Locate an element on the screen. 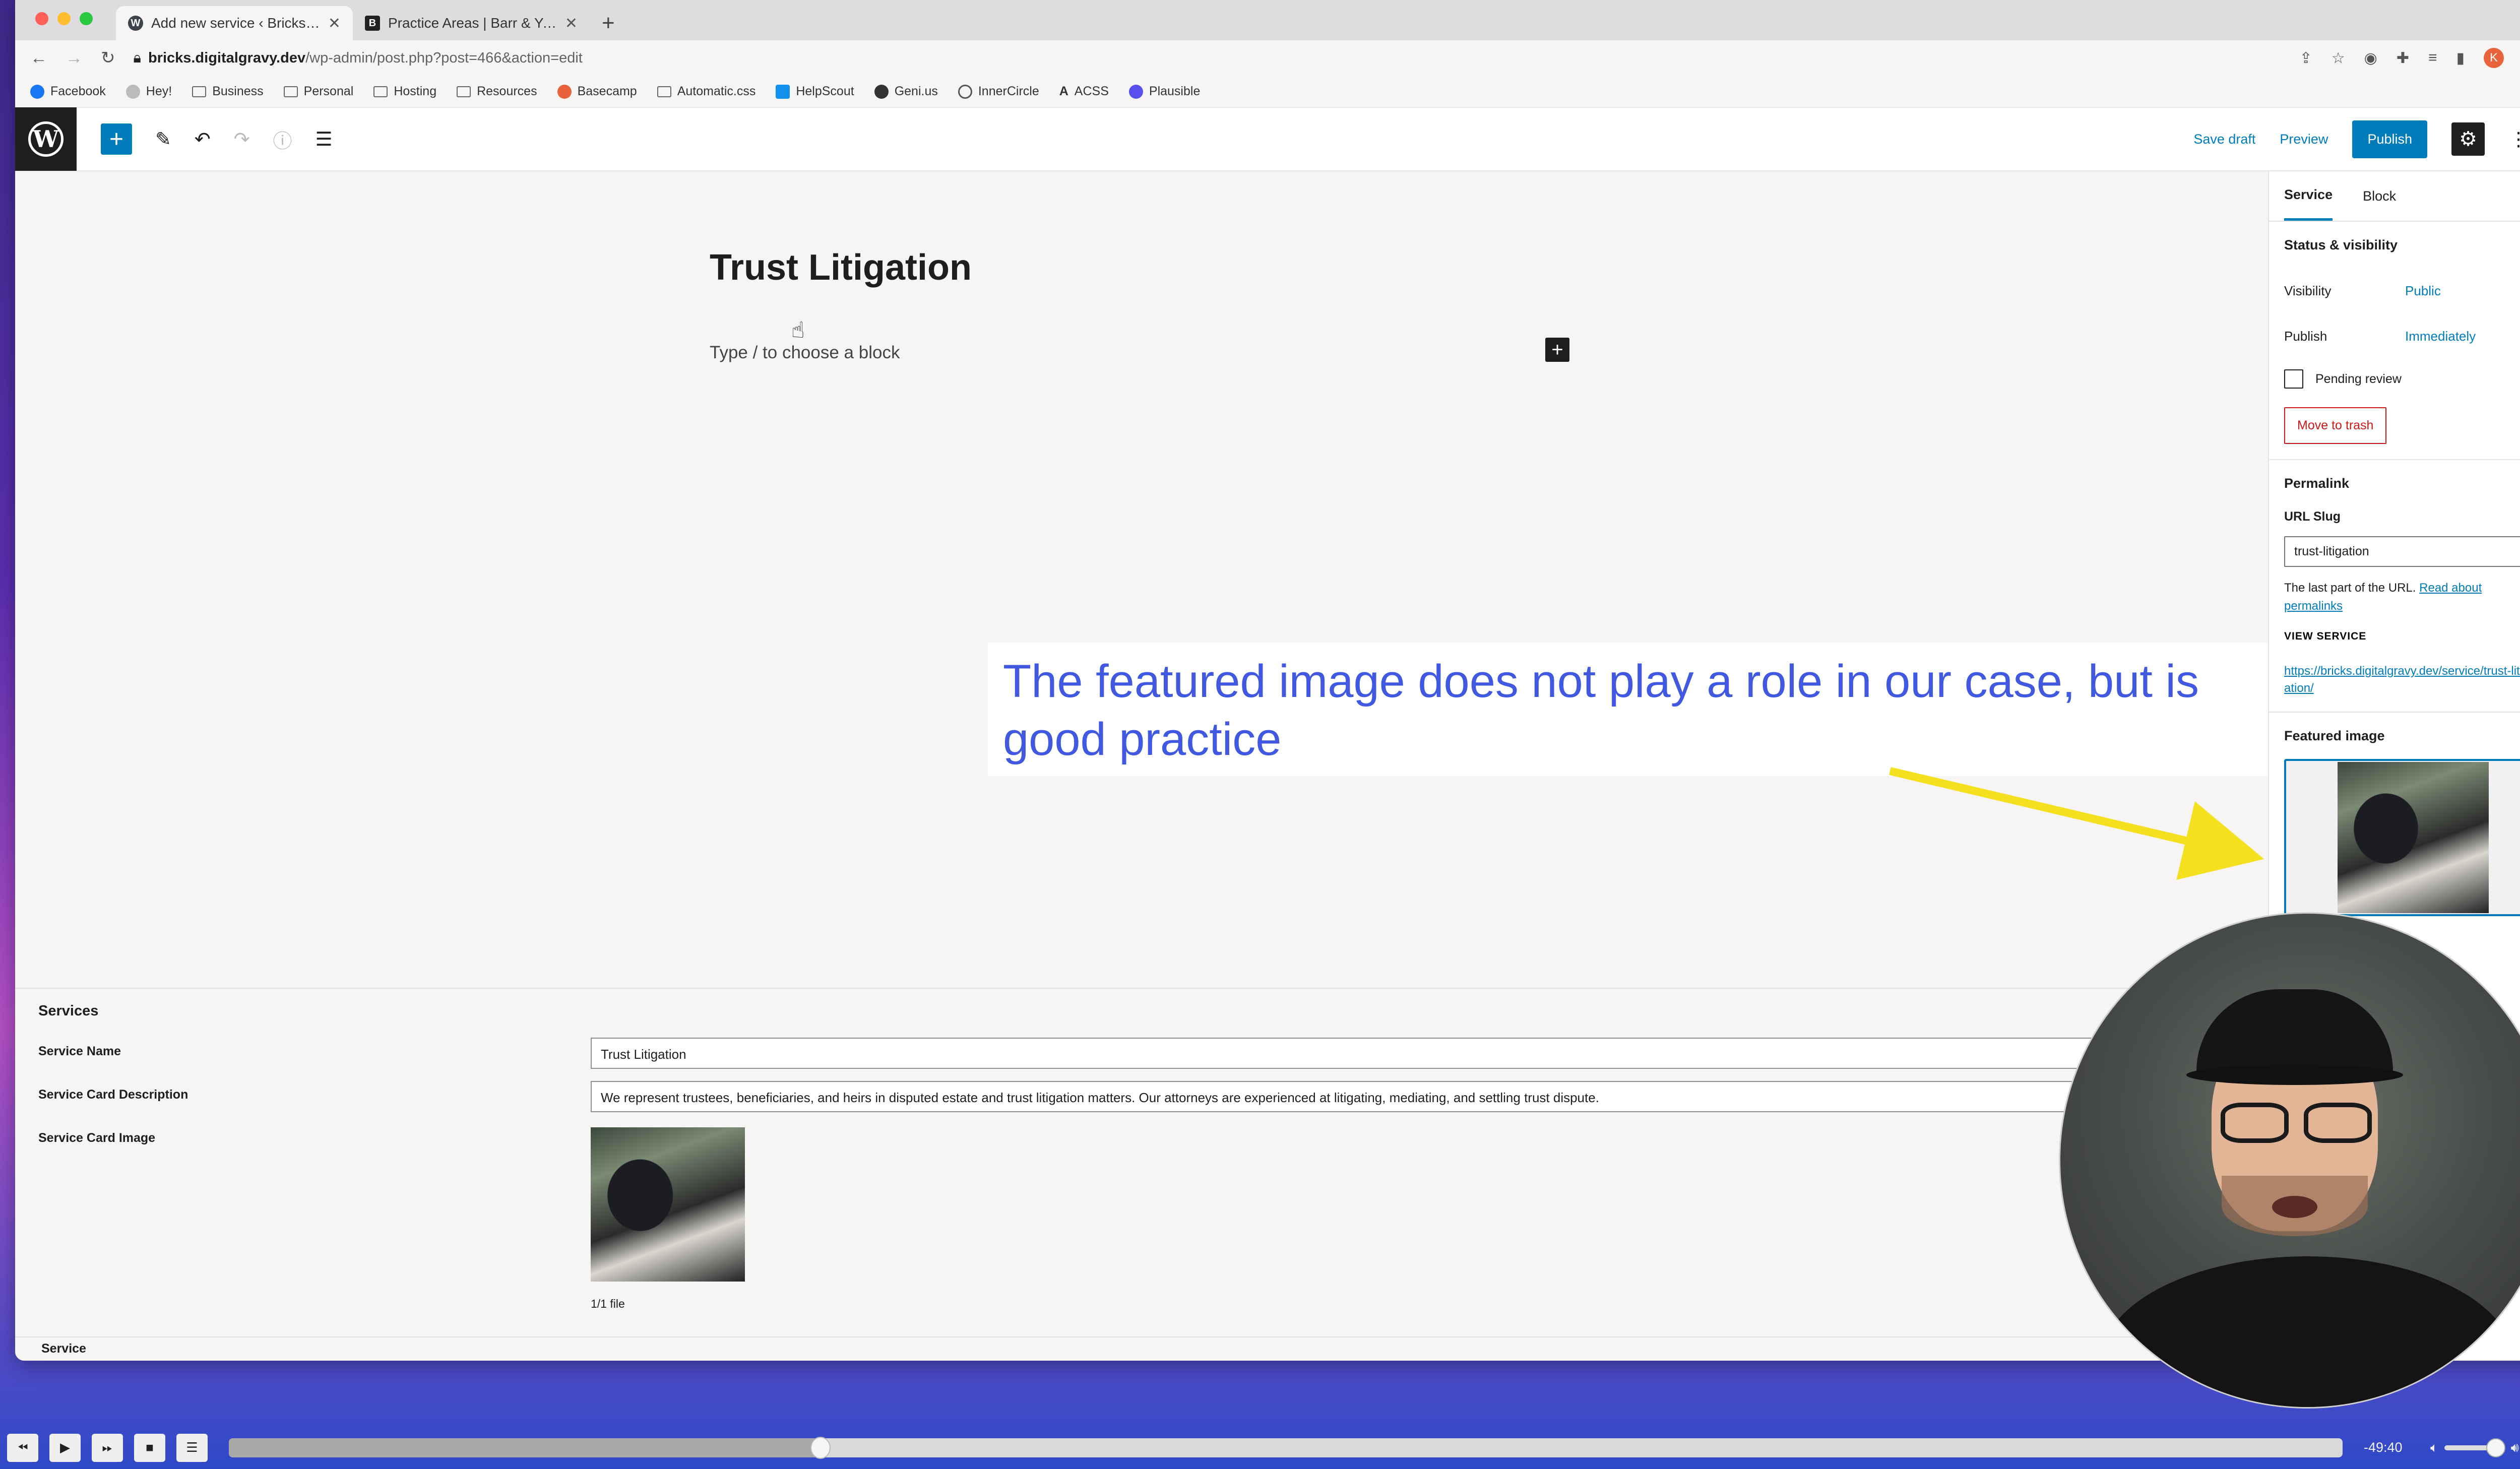 This screenshot has height=1469, width=2520. visibility-value: Public is located at coordinates (2423, 291).